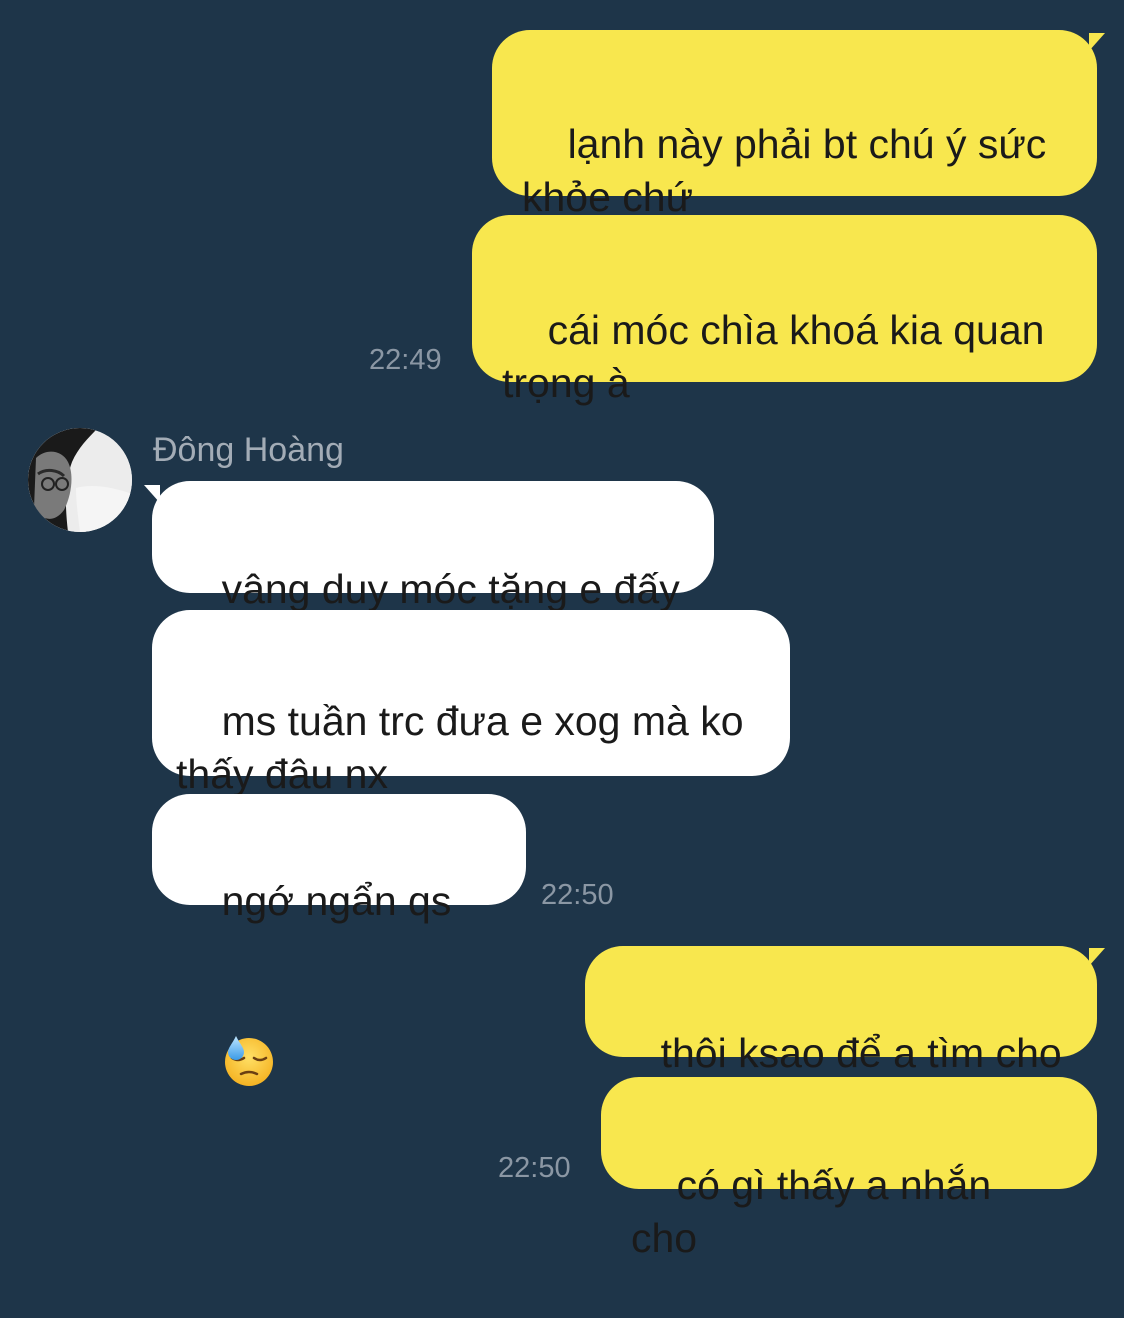 Image resolution: width=1124 pixels, height=1318 pixels. I want to click on outgoing-message-bubble: cái móc chìa khoá kia quan trọng à, so click(784, 310).